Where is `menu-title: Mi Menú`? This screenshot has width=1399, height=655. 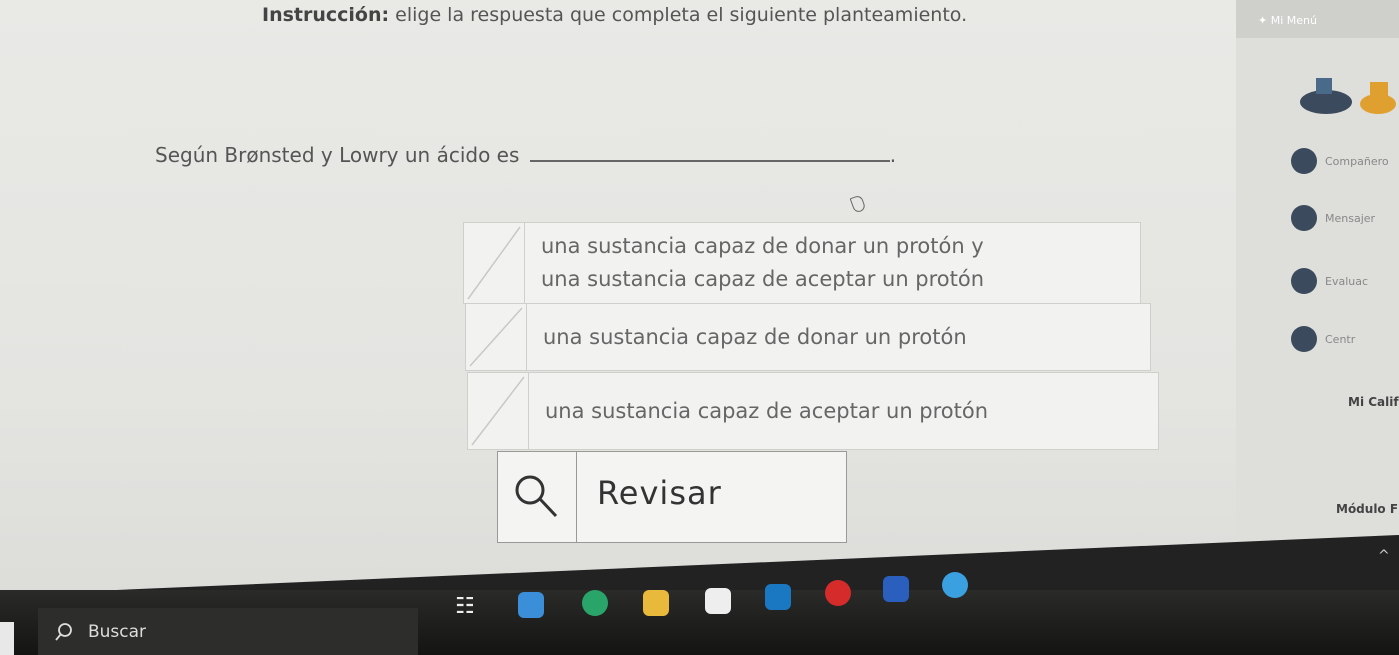
menu-title: Mi Menú is located at coordinates (1293, 20).